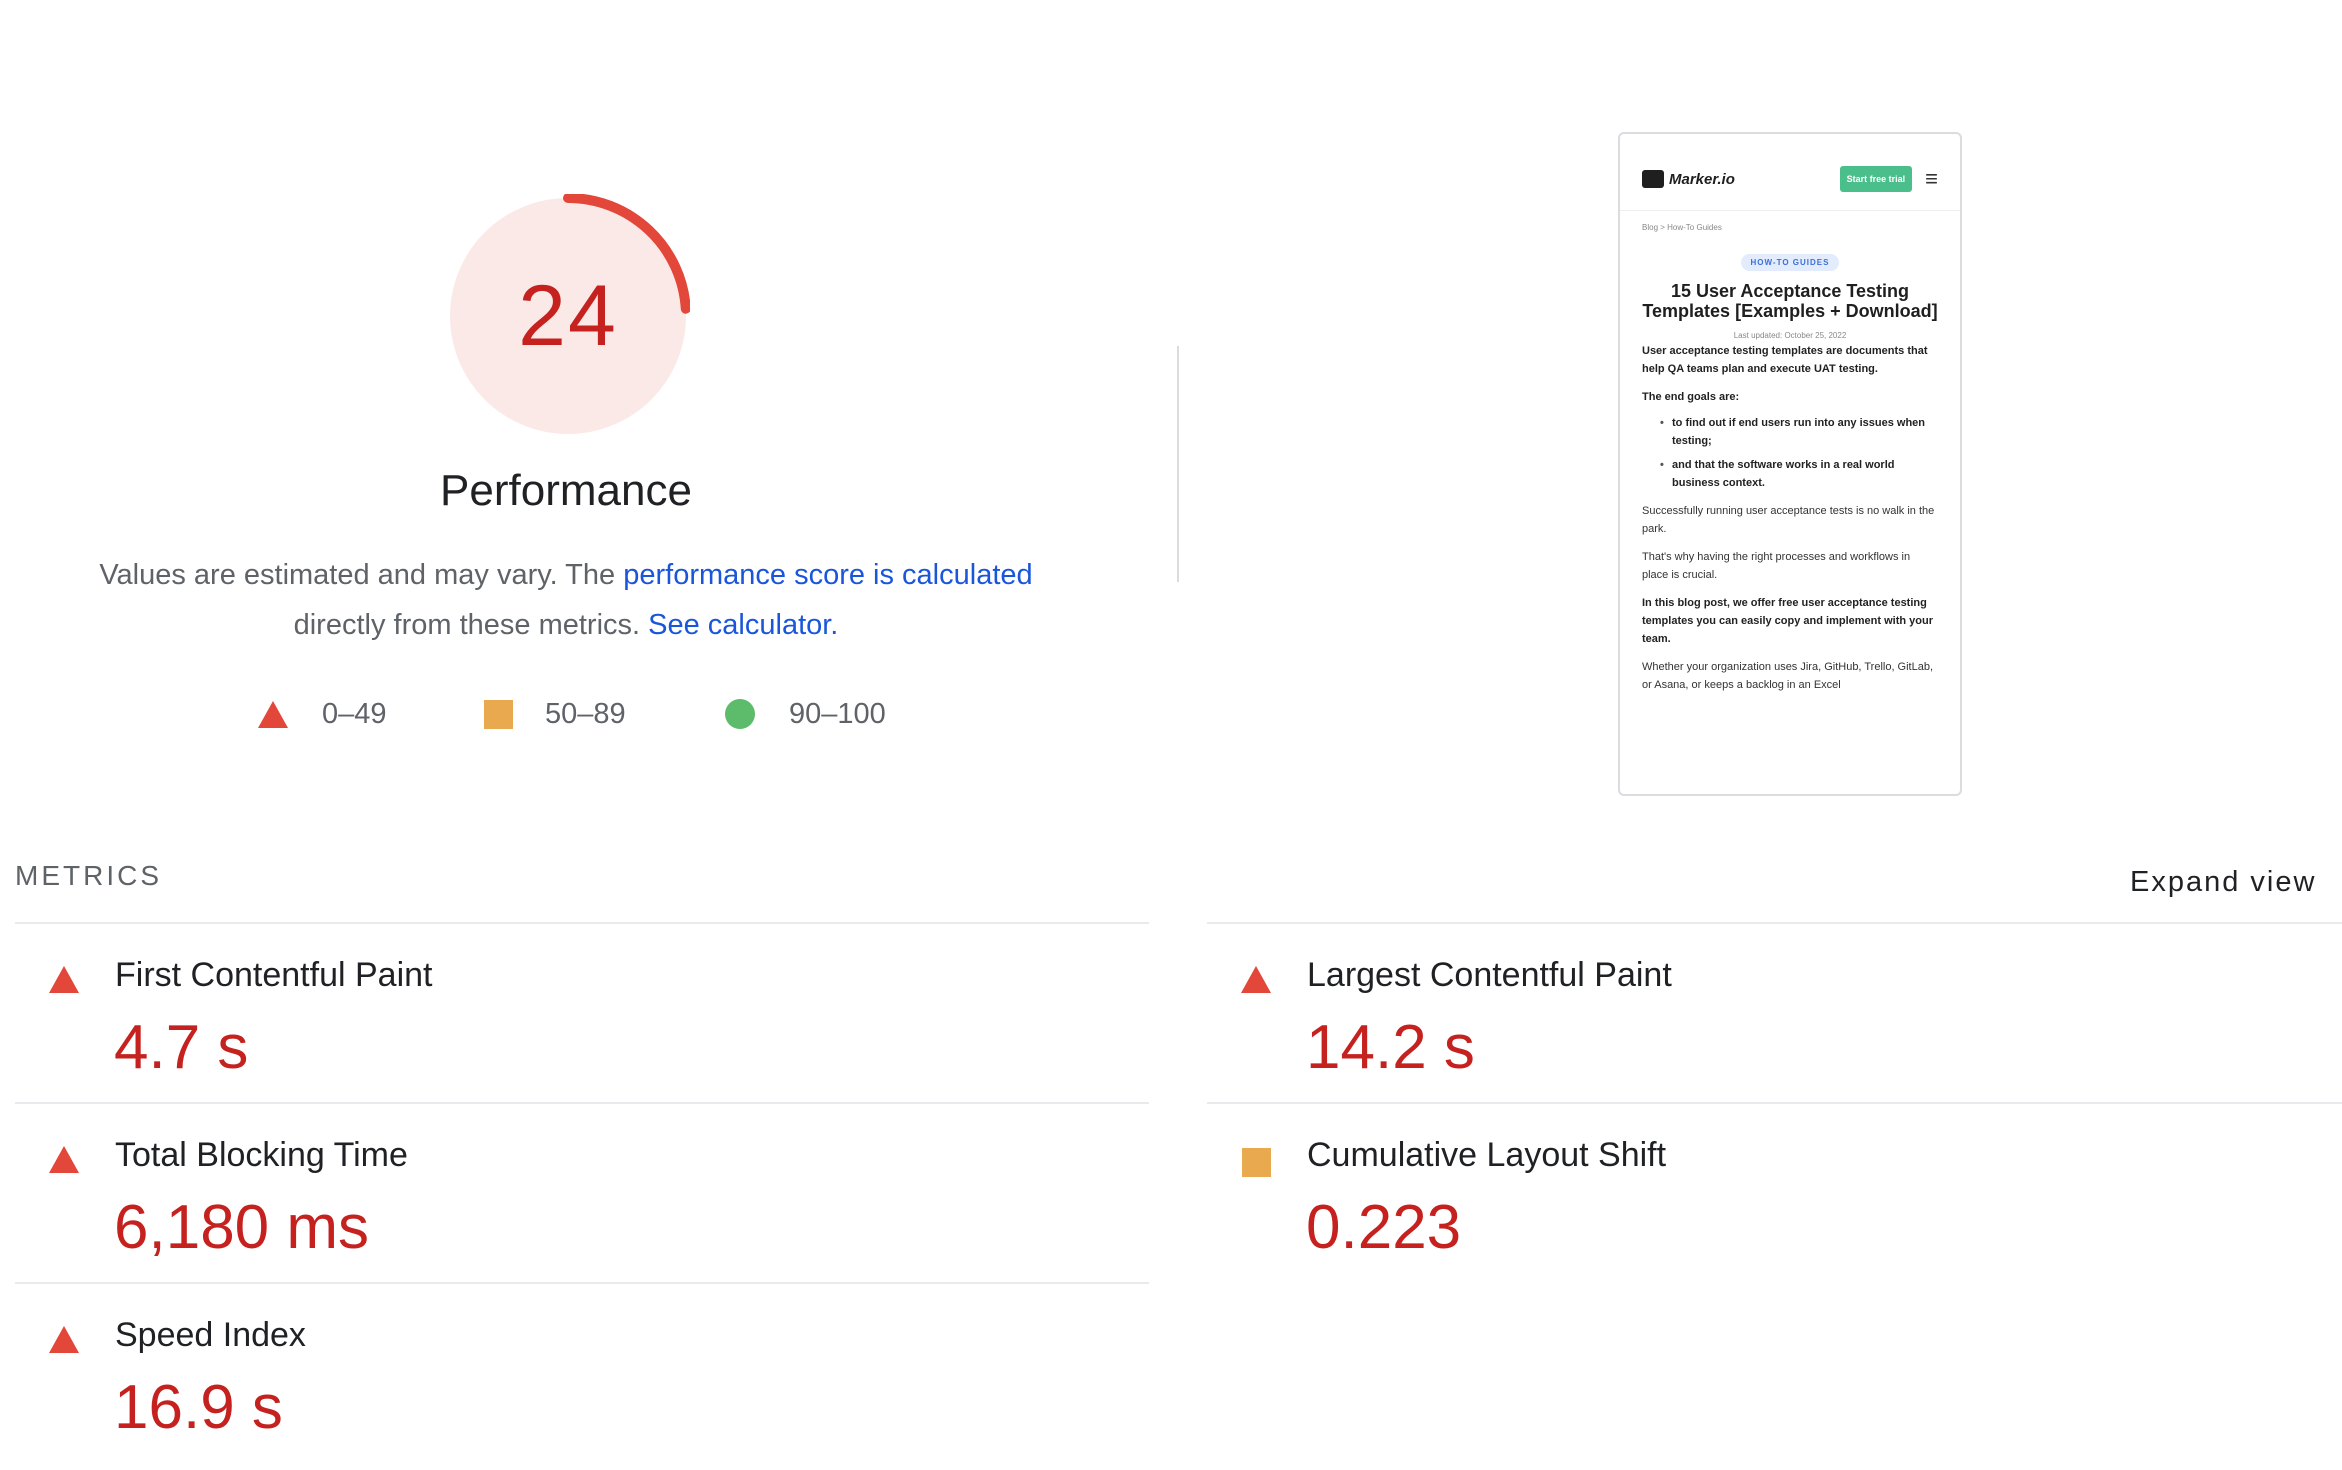  I want to click on screenshot-logo: Marker.io, so click(1688, 179).